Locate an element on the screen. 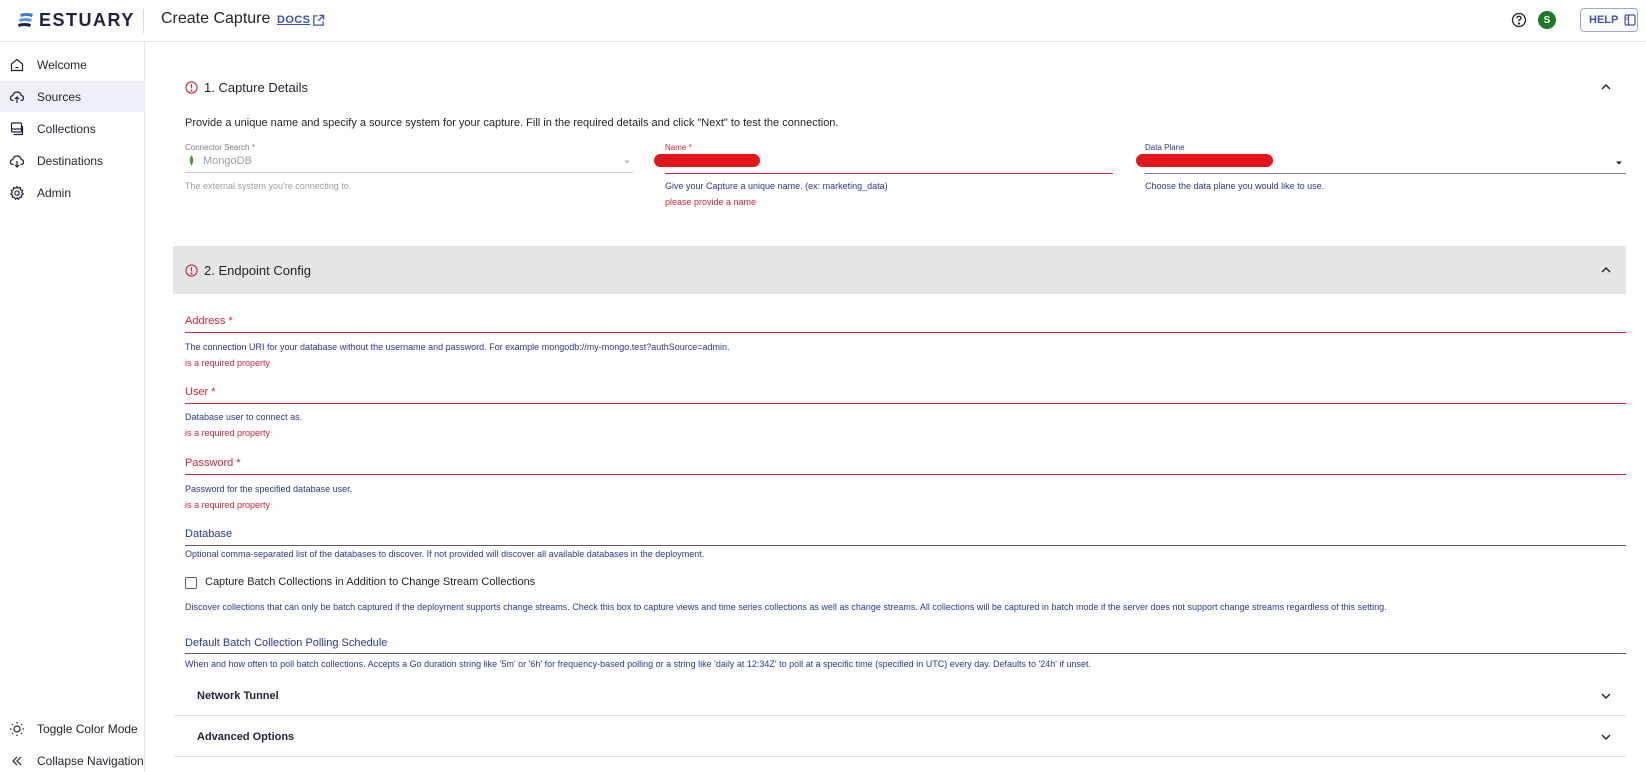  cloud-upload-icon is located at coordinates (17, 96).